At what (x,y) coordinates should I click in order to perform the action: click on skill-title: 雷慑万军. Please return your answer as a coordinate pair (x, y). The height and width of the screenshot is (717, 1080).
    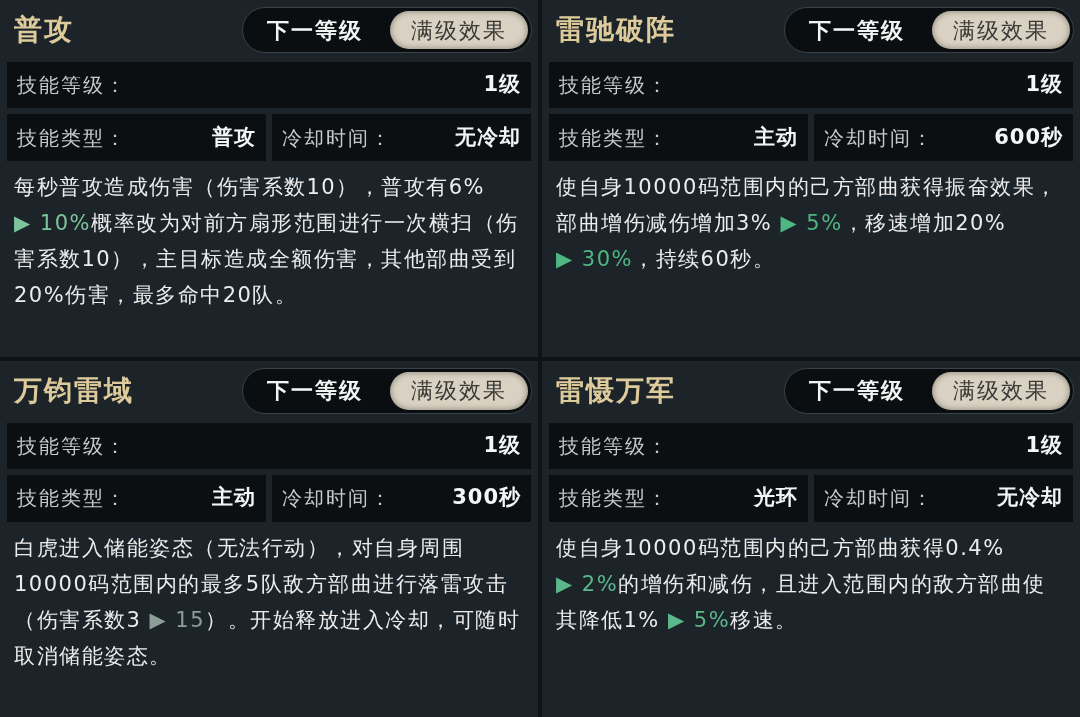
    Looking at the image, I should click on (616, 390).